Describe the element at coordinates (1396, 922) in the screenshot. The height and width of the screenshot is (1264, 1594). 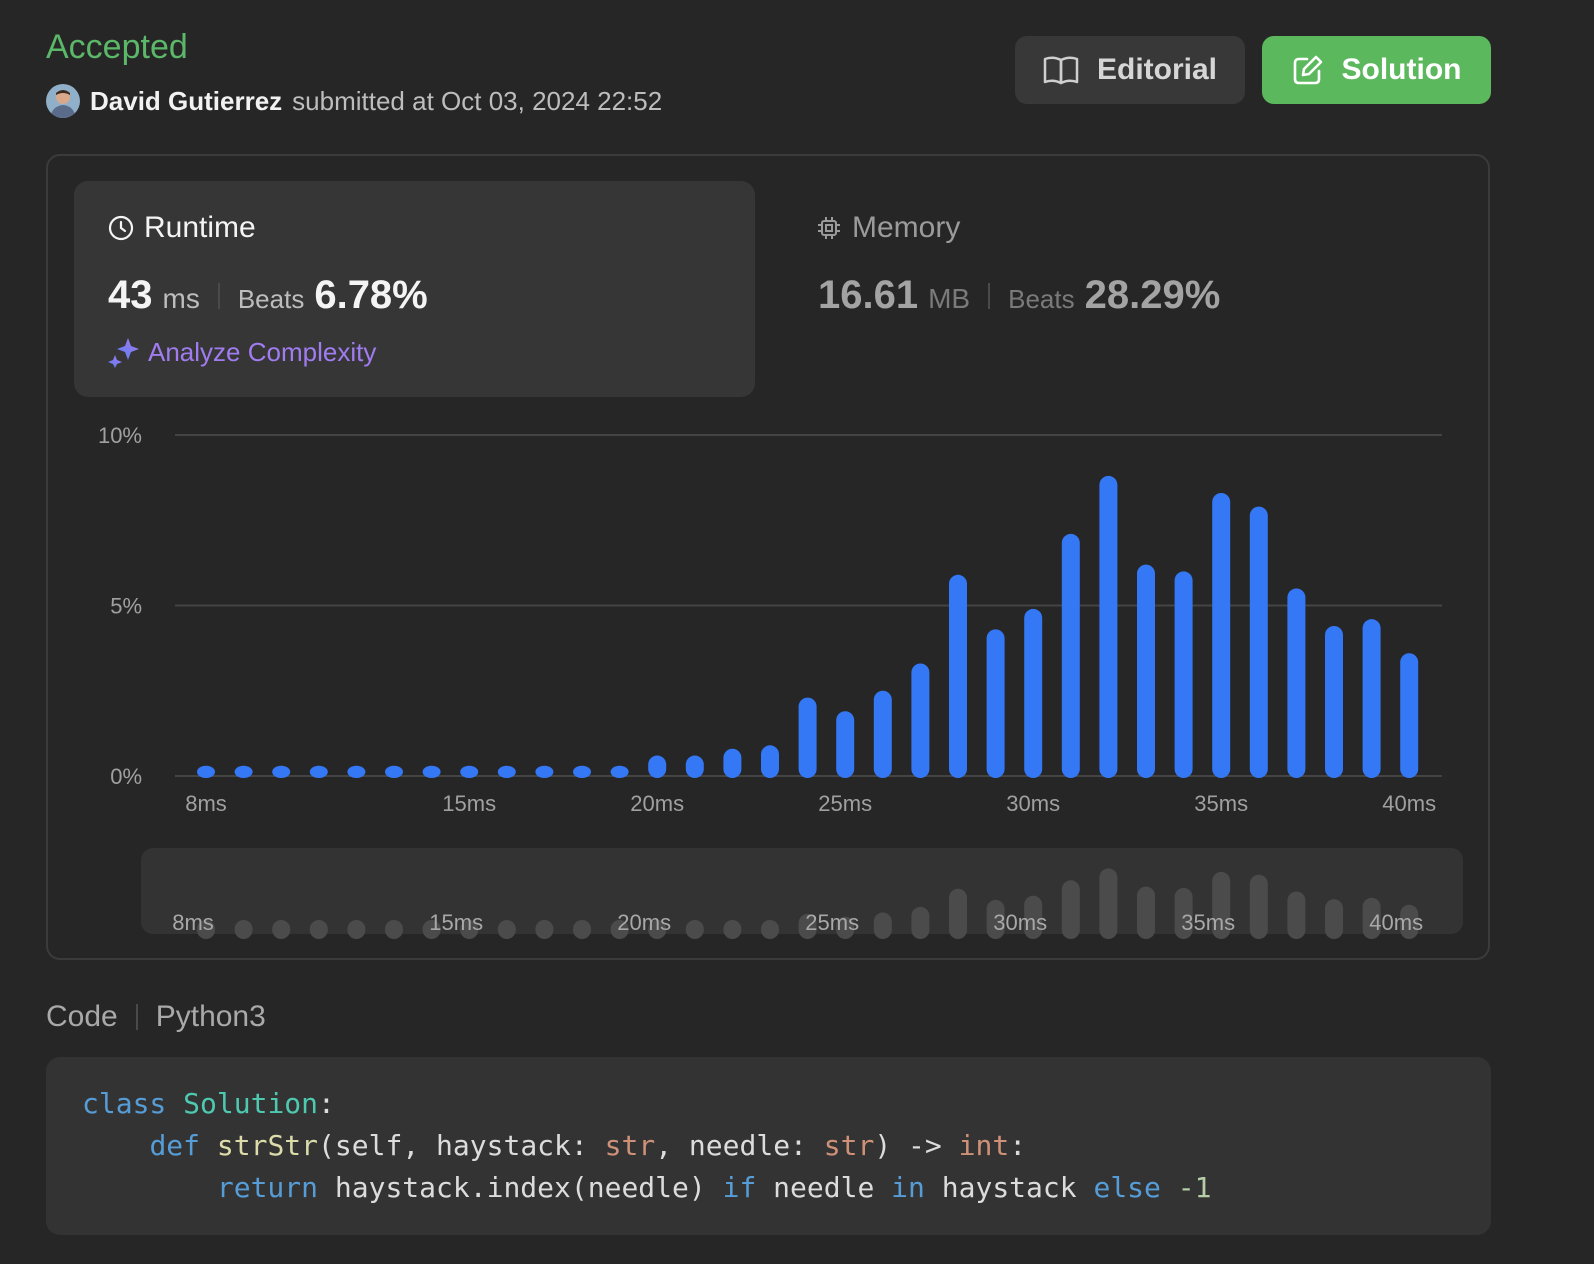
I see `overview-x-label: 40ms` at that location.